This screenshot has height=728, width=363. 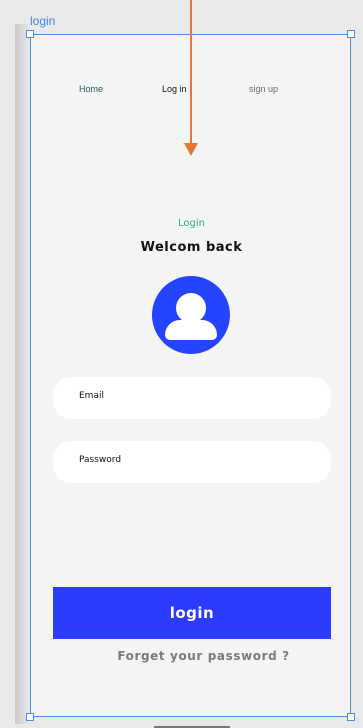 I want to click on password-field: Password, so click(x=192, y=462).